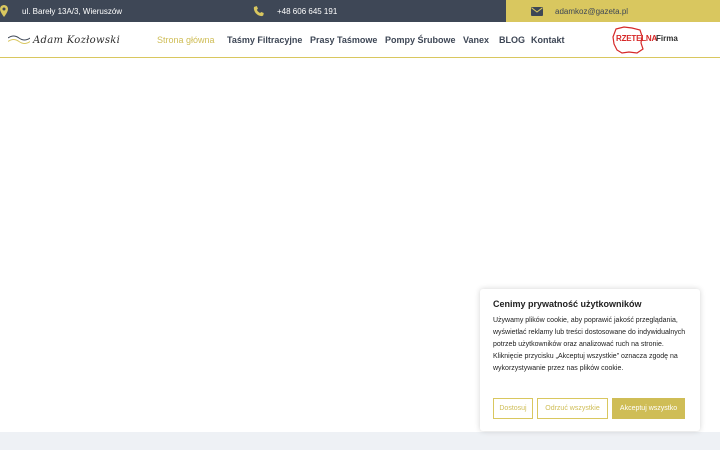 The image size is (720, 450). What do you see at coordinates (637, 38) in the screenshot?
I see `badge-red-text: RZETELNA` at bounding box center [637, 38].